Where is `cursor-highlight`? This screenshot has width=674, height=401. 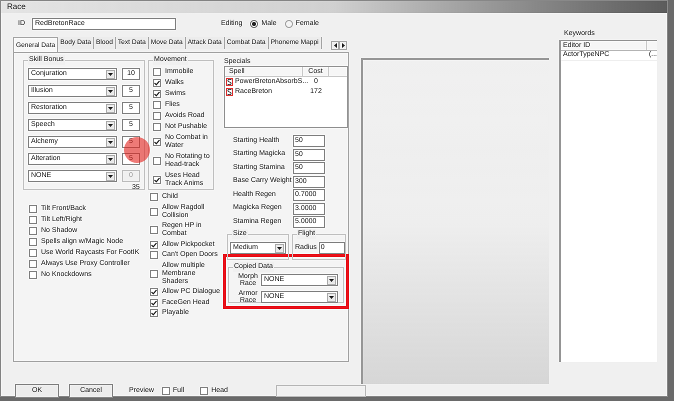
cursor-highlight is located at coordinates (137, 150).